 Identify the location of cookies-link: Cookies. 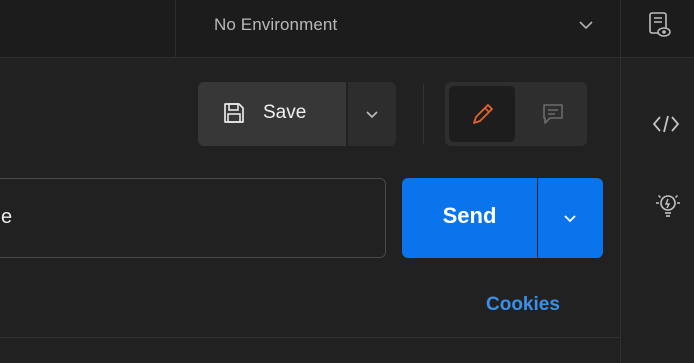
(523, 305).